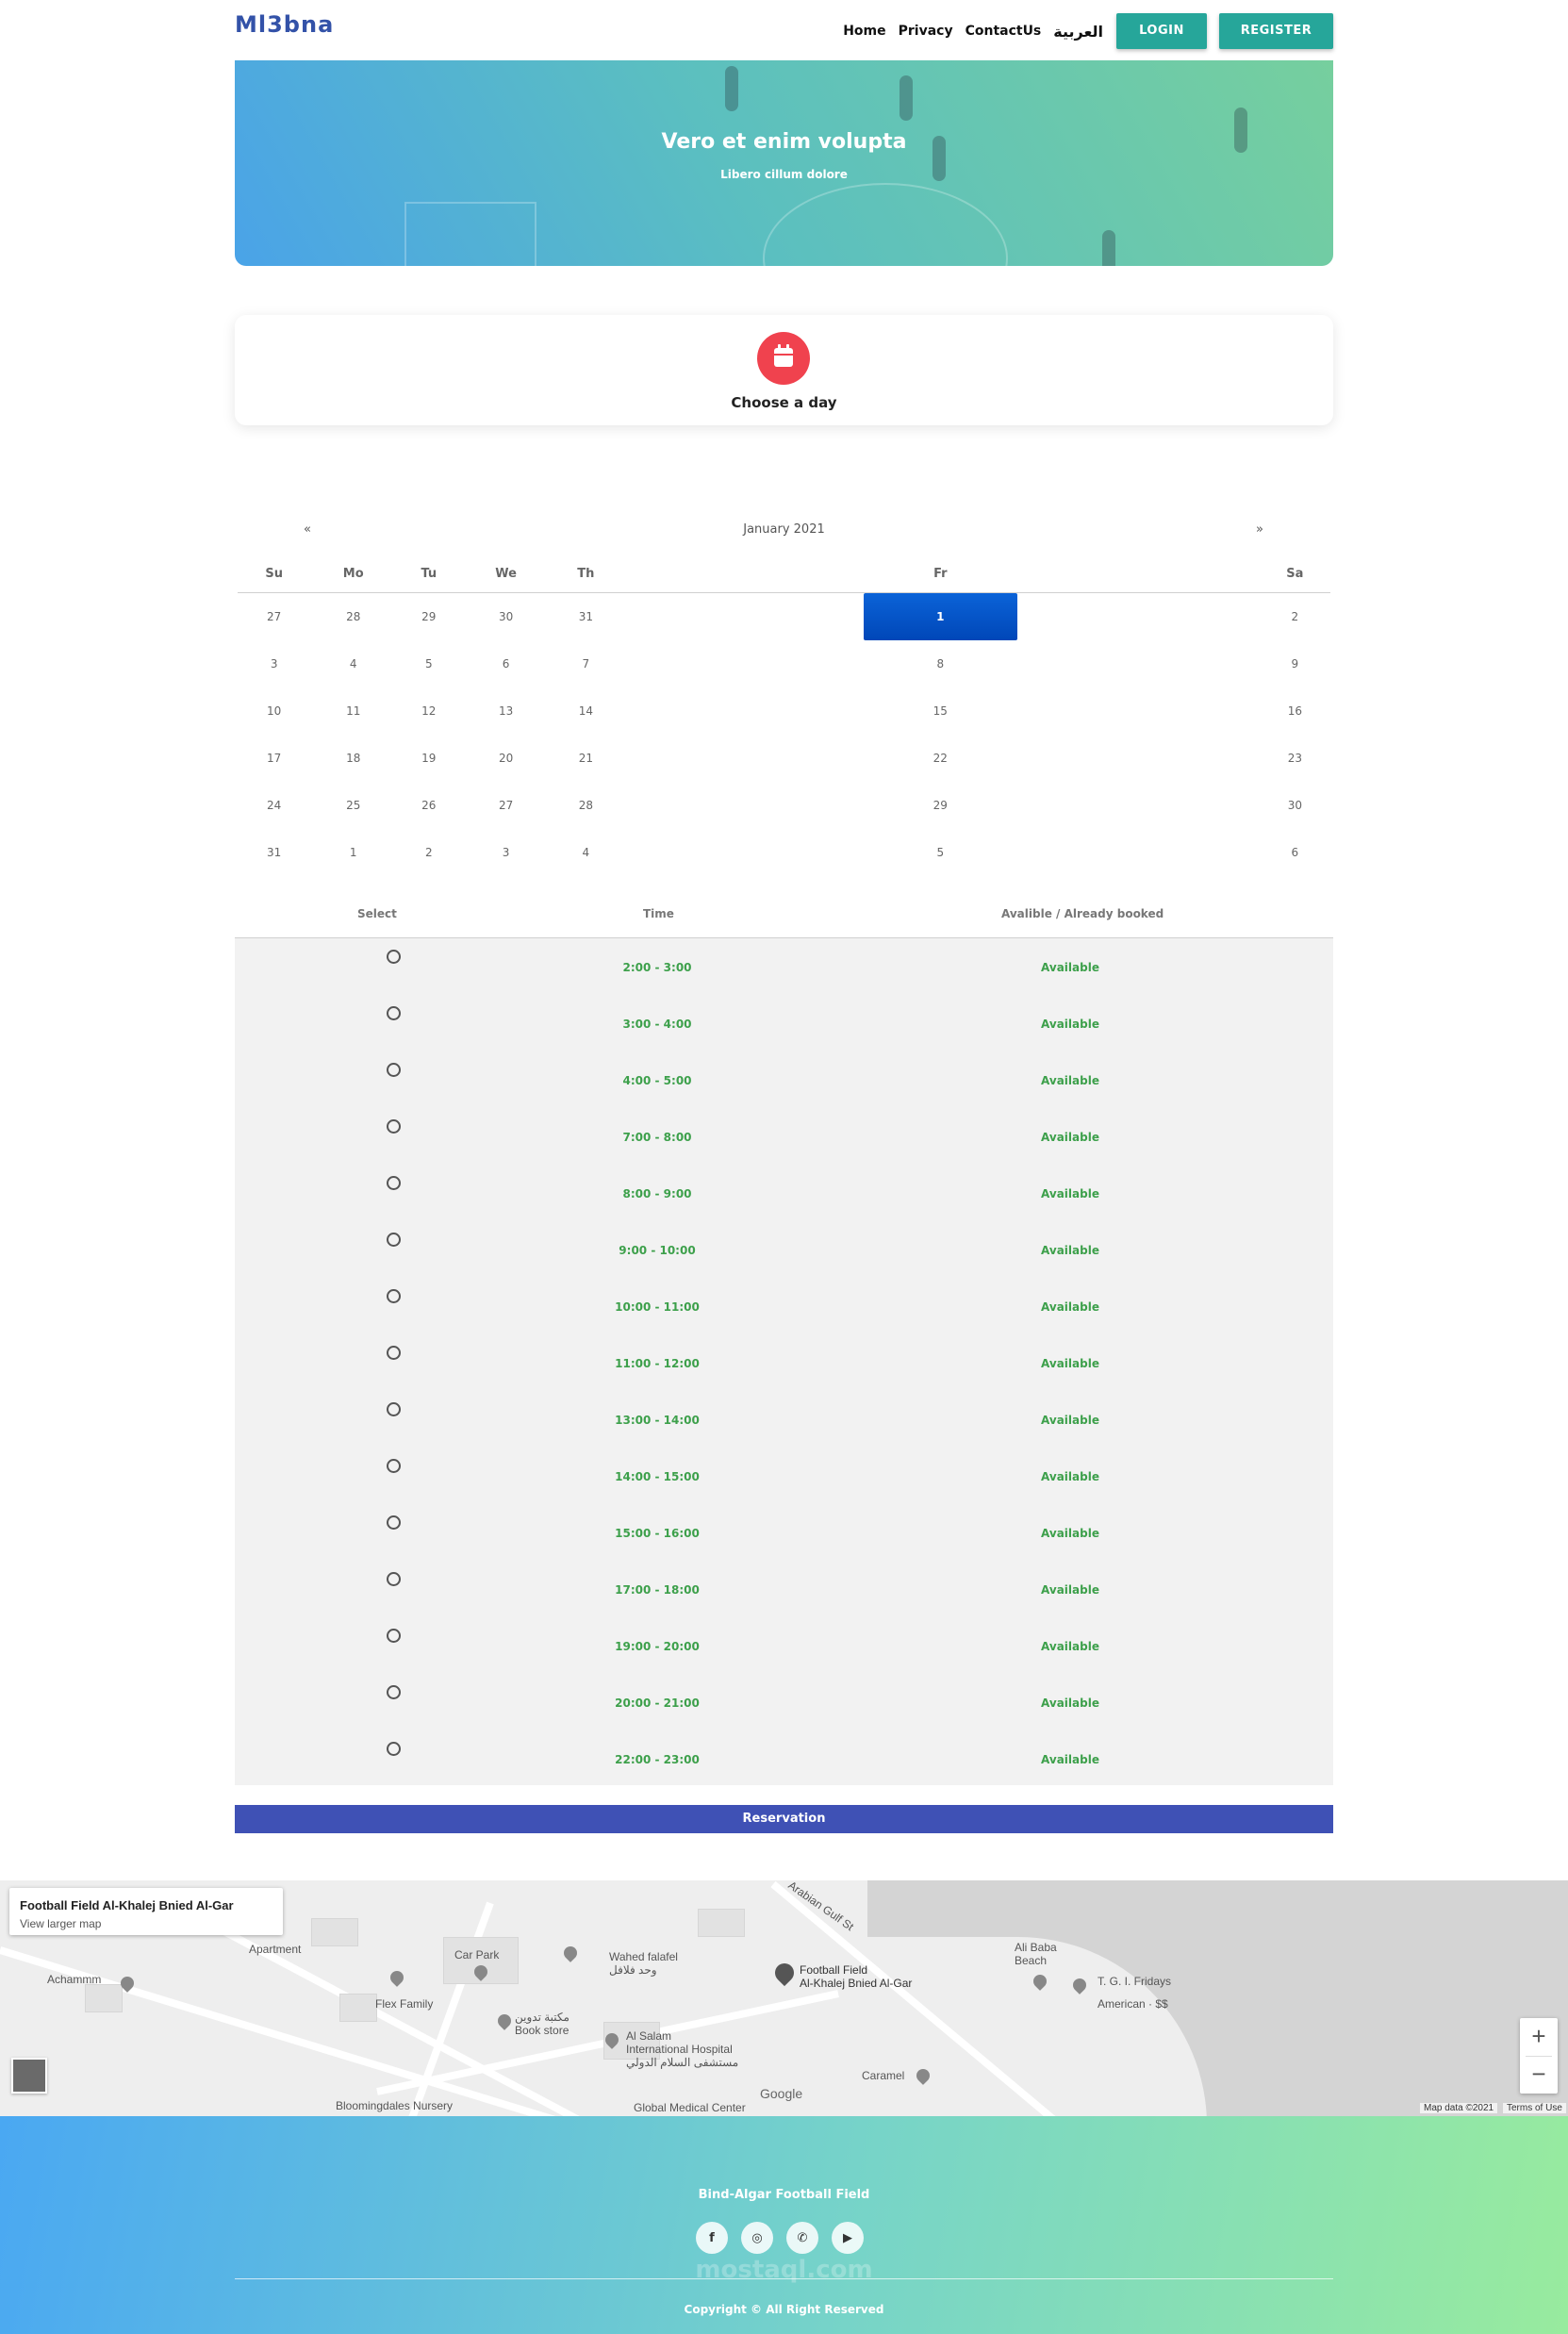 The height and width of the screenshot is (2334, 1568). Describe the element at coordinates (353, 574) in the screenshot. I see `weekday-header: Mo` at that location.